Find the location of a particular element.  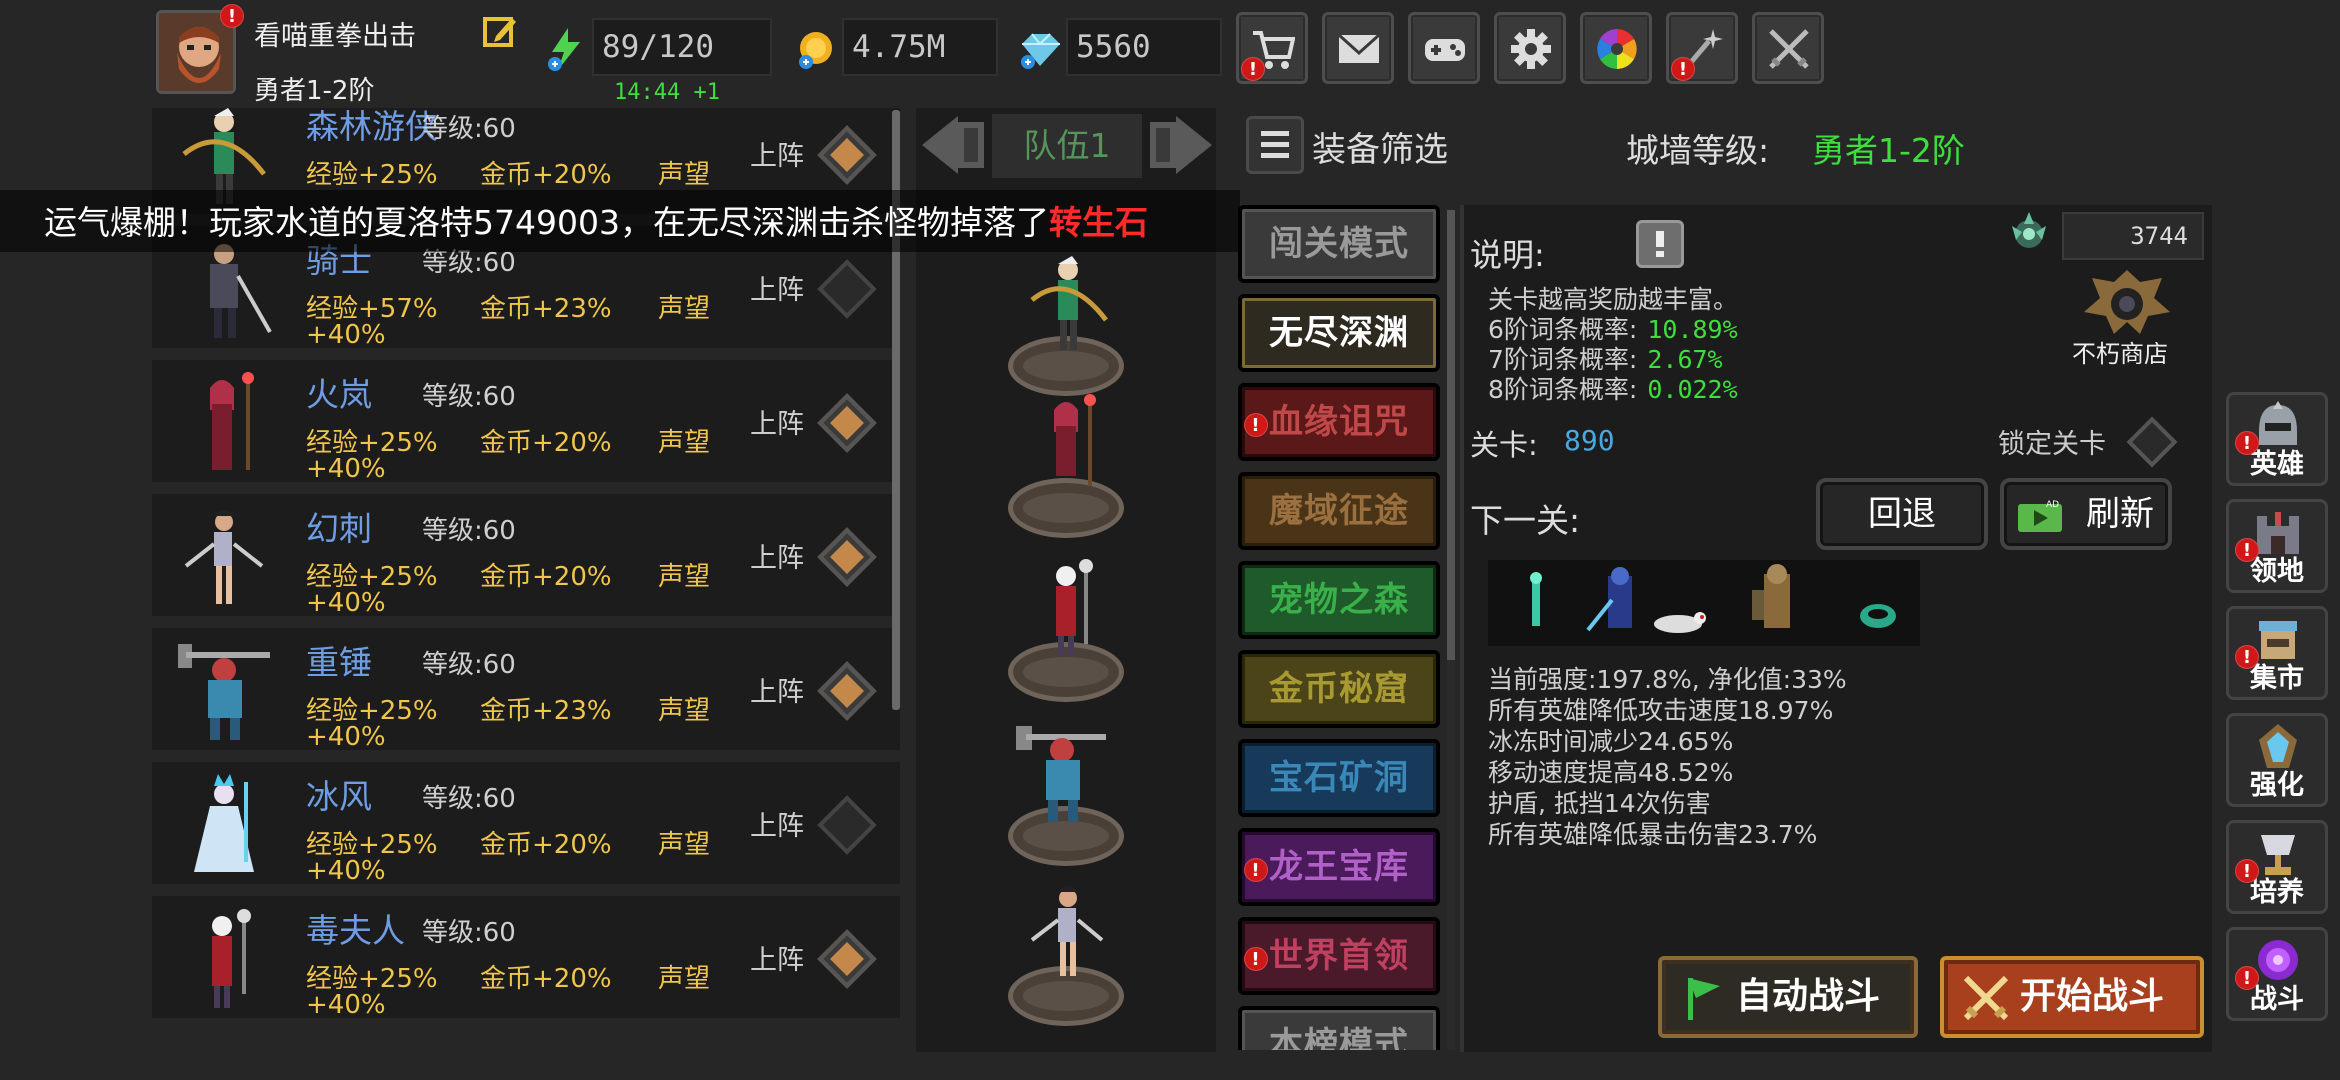

team-prev-button is located at coordinates (953, 145).